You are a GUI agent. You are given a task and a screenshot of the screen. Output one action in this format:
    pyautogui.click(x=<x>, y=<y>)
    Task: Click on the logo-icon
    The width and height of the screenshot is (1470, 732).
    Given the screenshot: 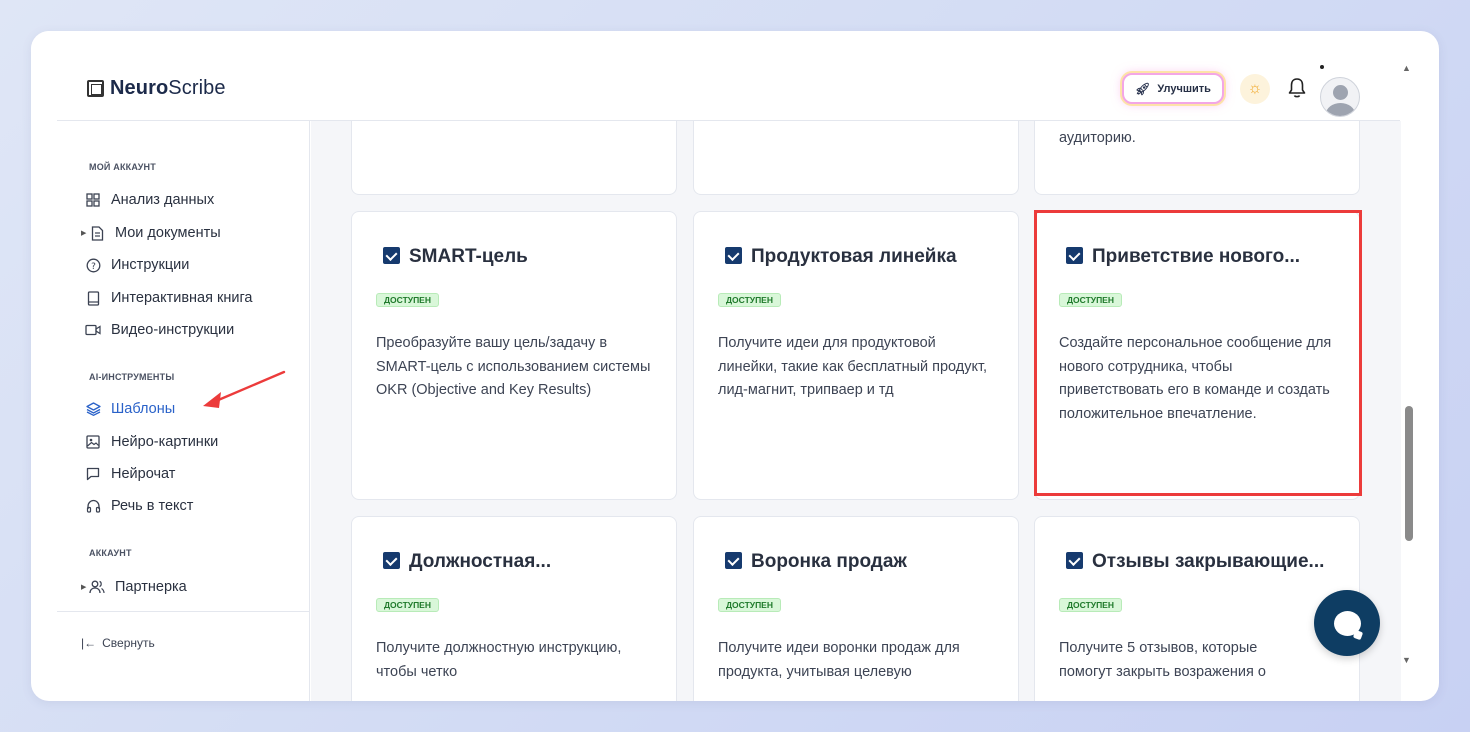 What is the action you would take?
    pyautogui.click(x=95, y=88)
    